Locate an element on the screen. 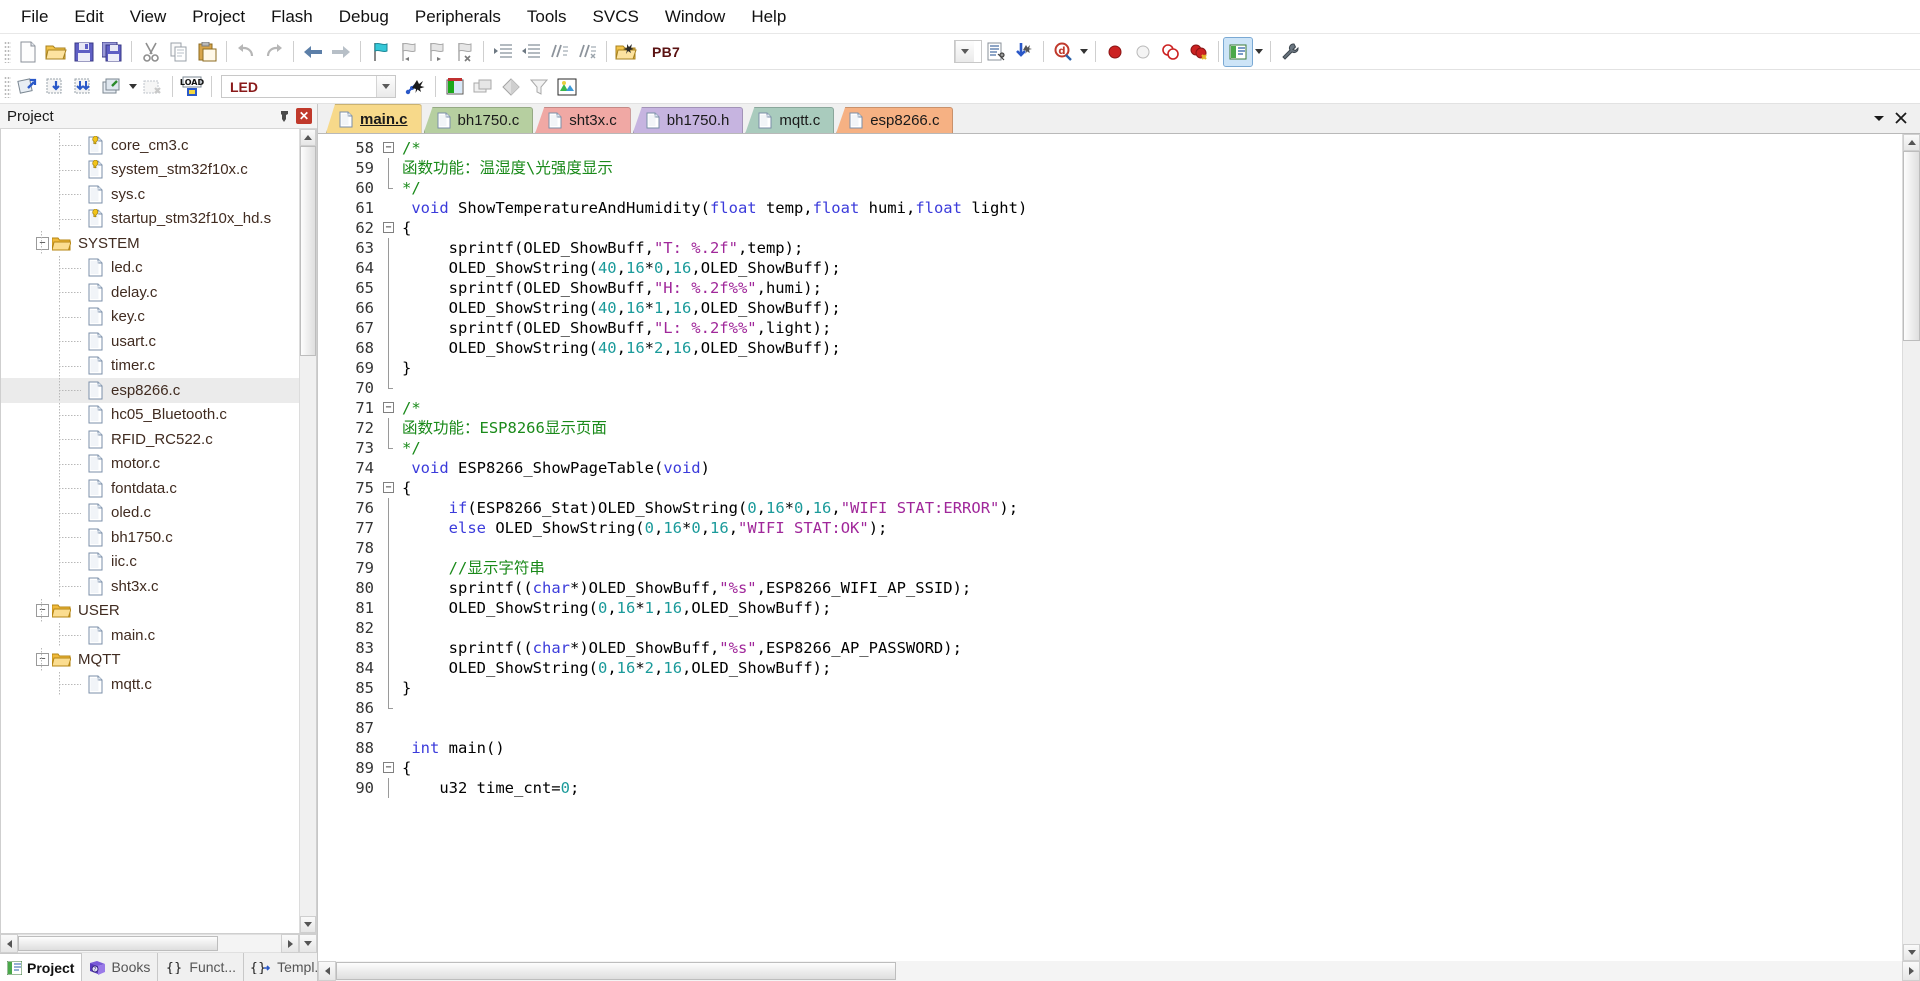 Image resolution: width=1920 pixels, height=981 pixels. menu-item-project: Project is located at coordinates (218, 17).